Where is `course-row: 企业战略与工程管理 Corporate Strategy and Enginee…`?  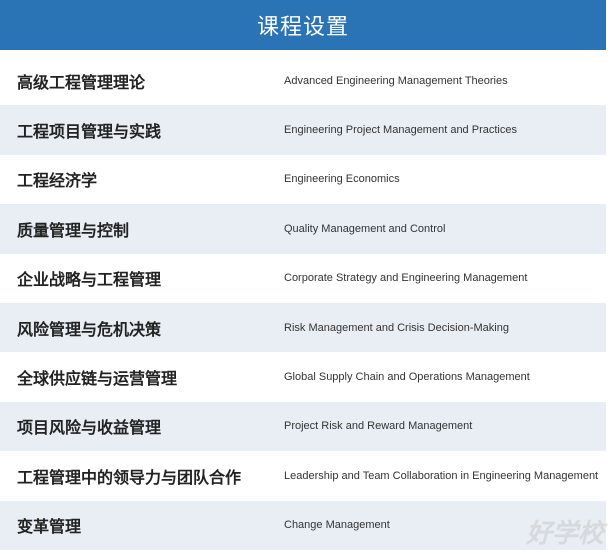
course-row: 企业战略与工程管理 Corporate Strategy and Enginee… is located at coordinates (303, 278).